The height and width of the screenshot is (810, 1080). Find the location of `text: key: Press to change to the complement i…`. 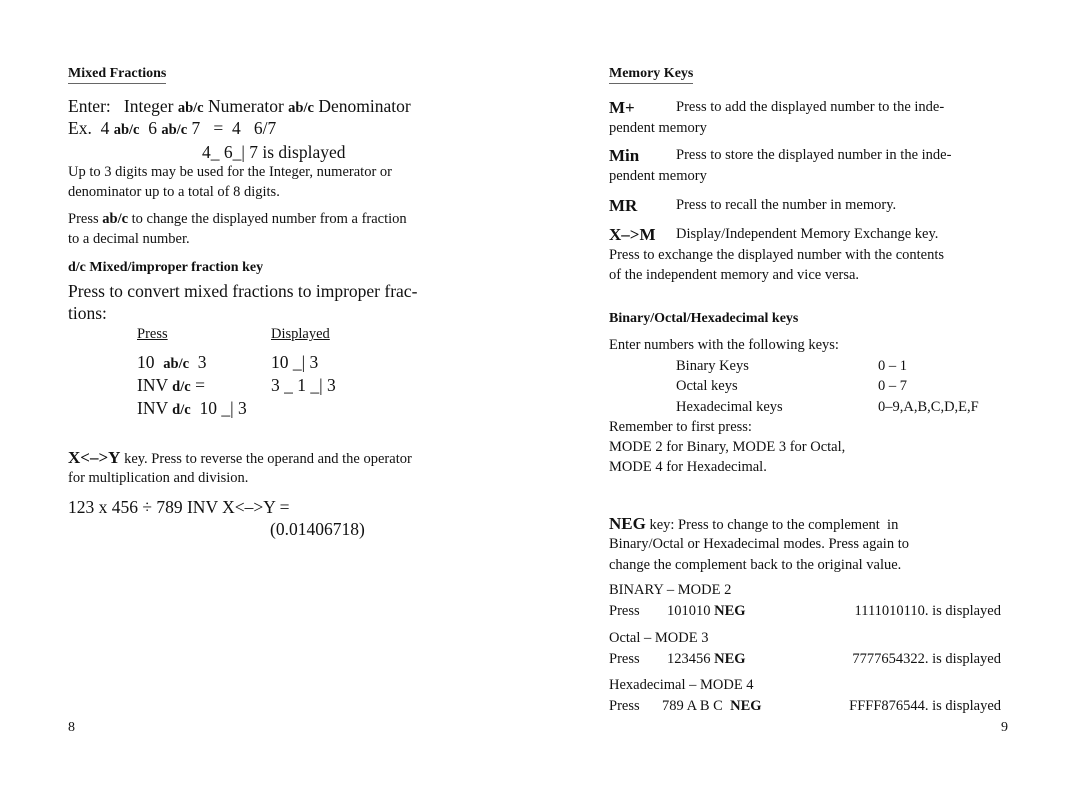

text: key: Press to change to the complement i… is located at coordinates (772, 525).